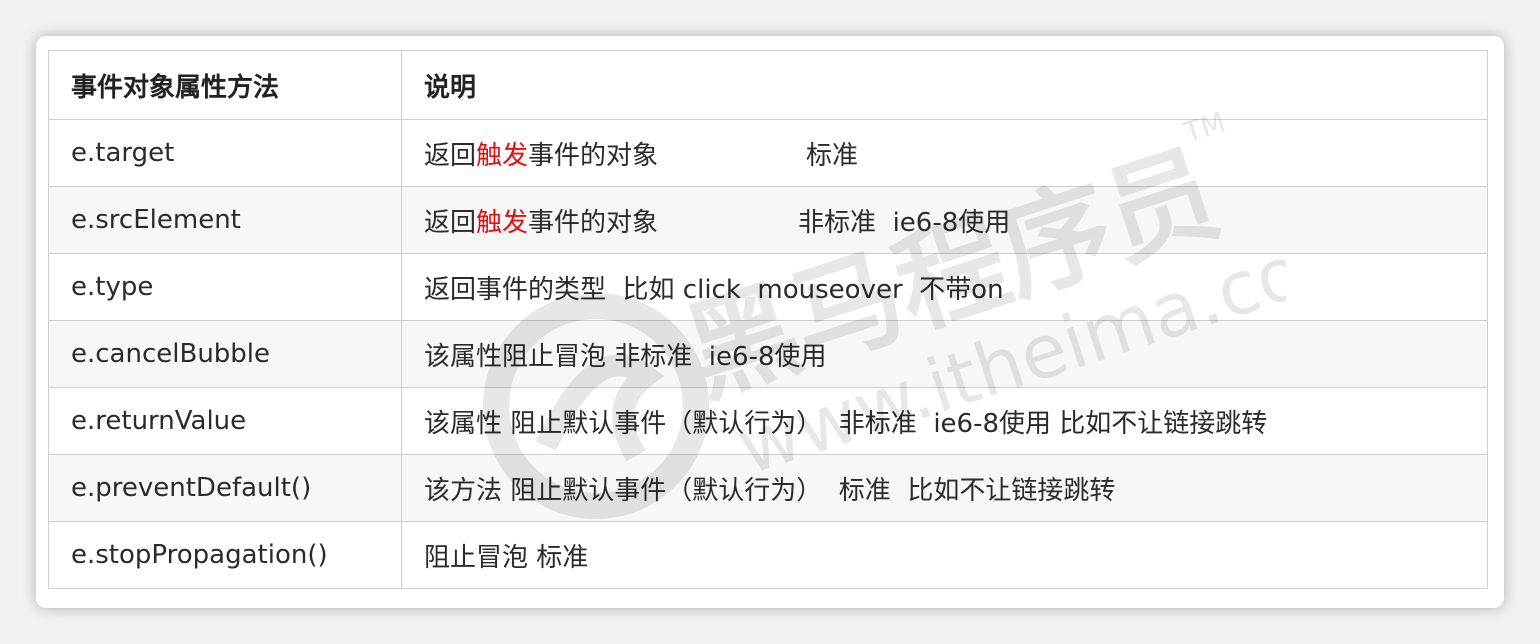  I want to click on table-row: e.stopPropagation() 阻止冒泡 标准, so click(768, 555).